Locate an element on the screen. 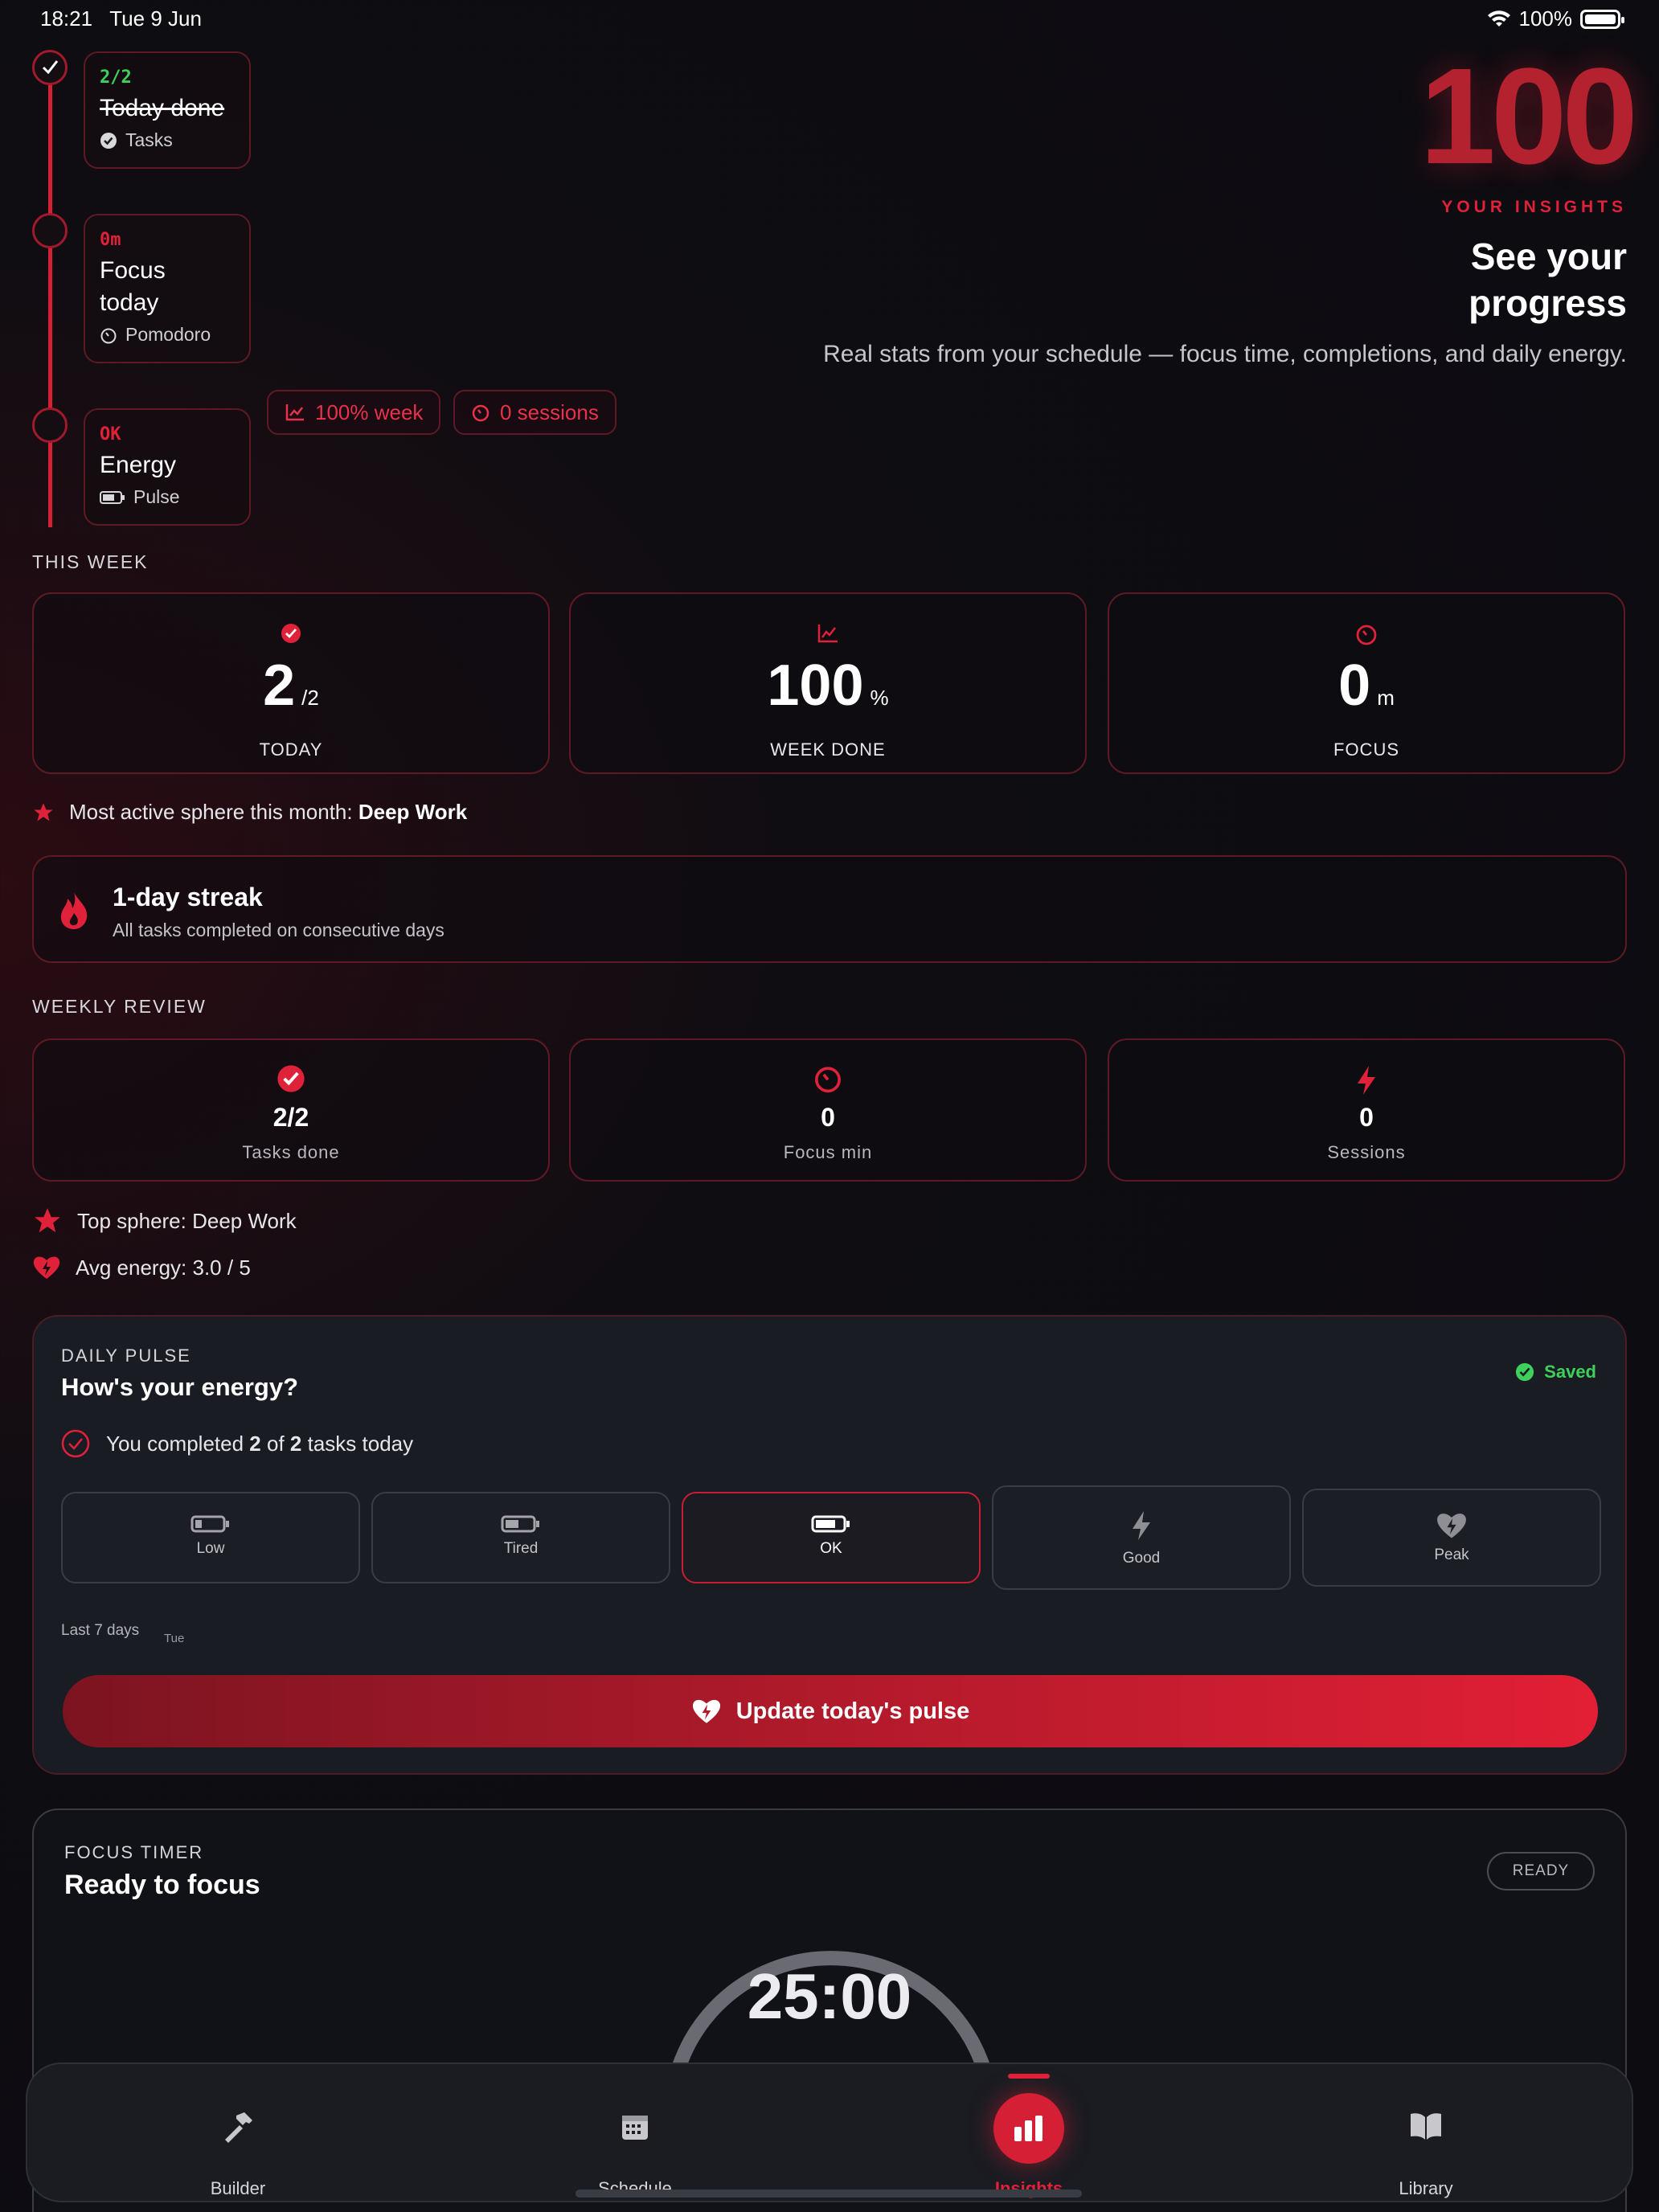 The image size is (1659, 2212). timeline-card-tasks: 2/2 Today done Tasks is located at coordinates (167, 110).